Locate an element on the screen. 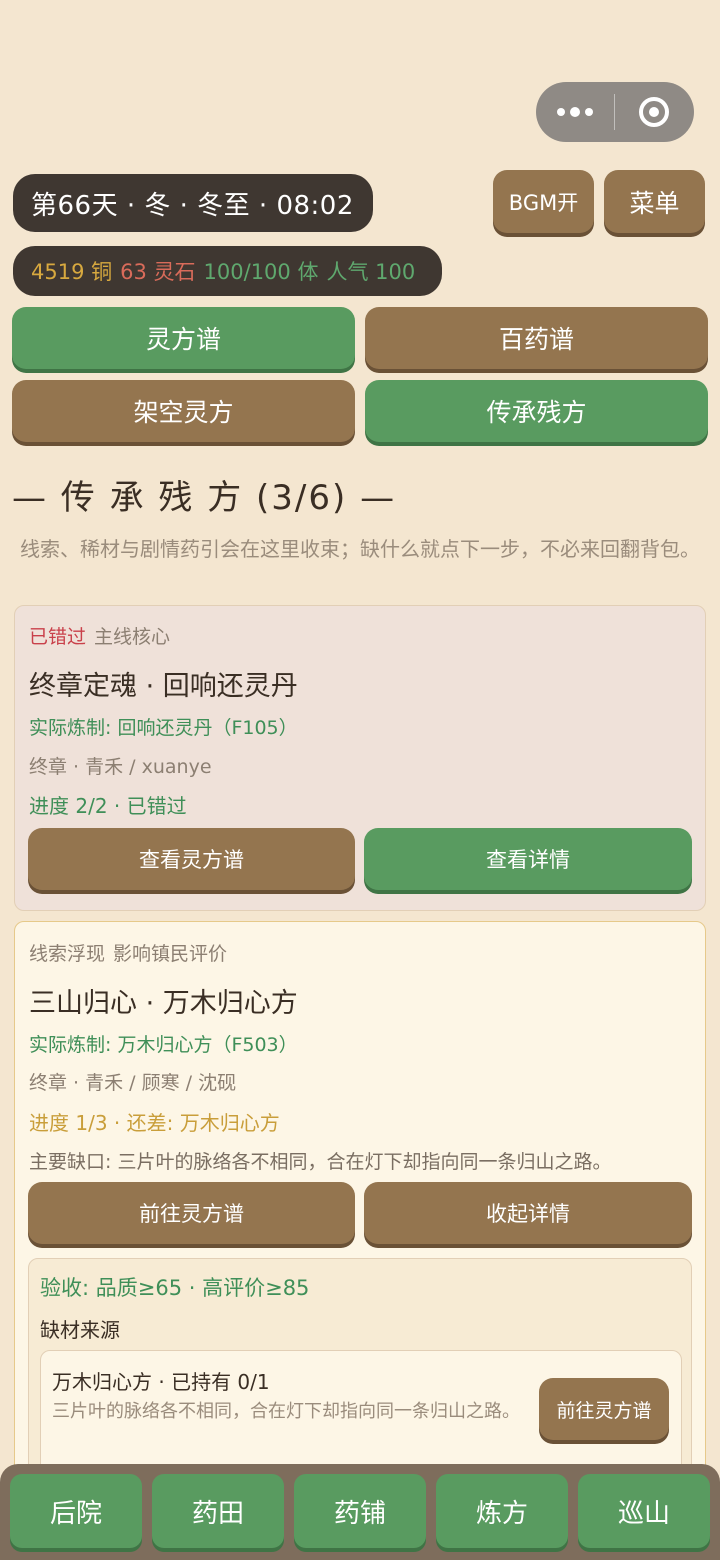 This screenshot has height=1560, width=720. more-dots-icon is located at coordinates (575, 112).